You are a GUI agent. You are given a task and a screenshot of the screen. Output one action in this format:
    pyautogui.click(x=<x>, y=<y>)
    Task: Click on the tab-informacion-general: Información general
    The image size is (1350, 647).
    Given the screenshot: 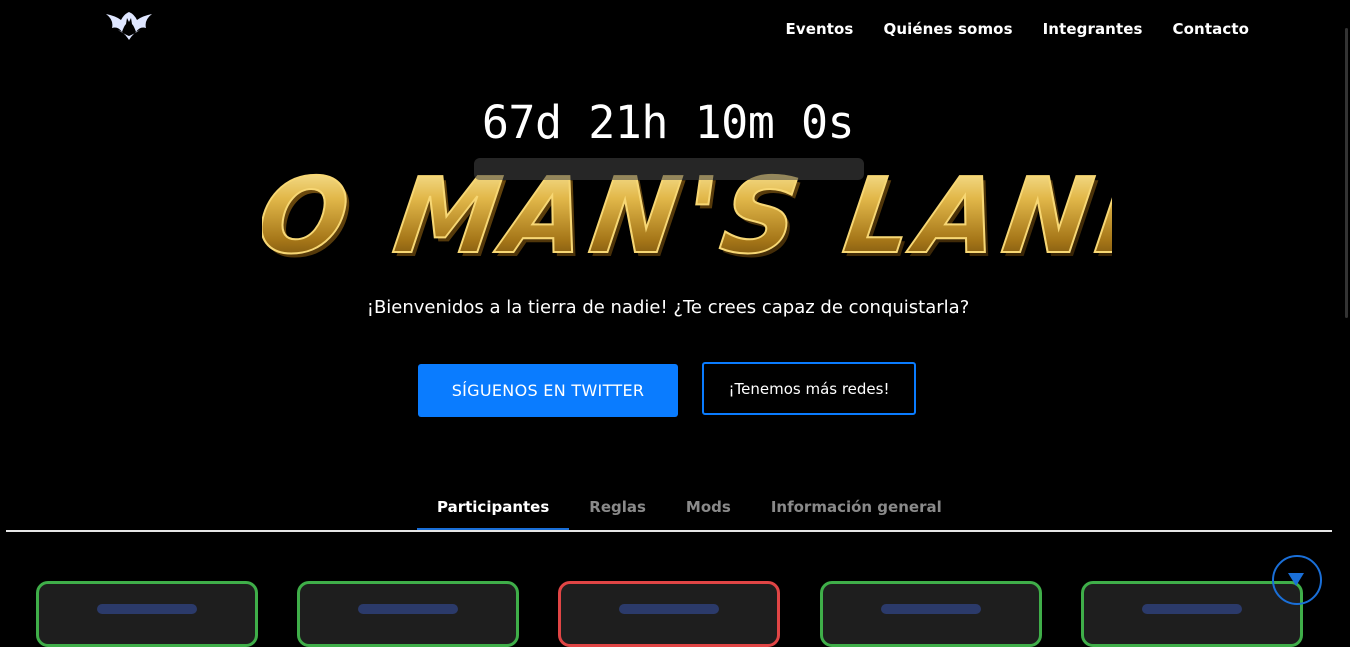 What is the action you would take?
    pyautogui.click(x=856, y=510)
    